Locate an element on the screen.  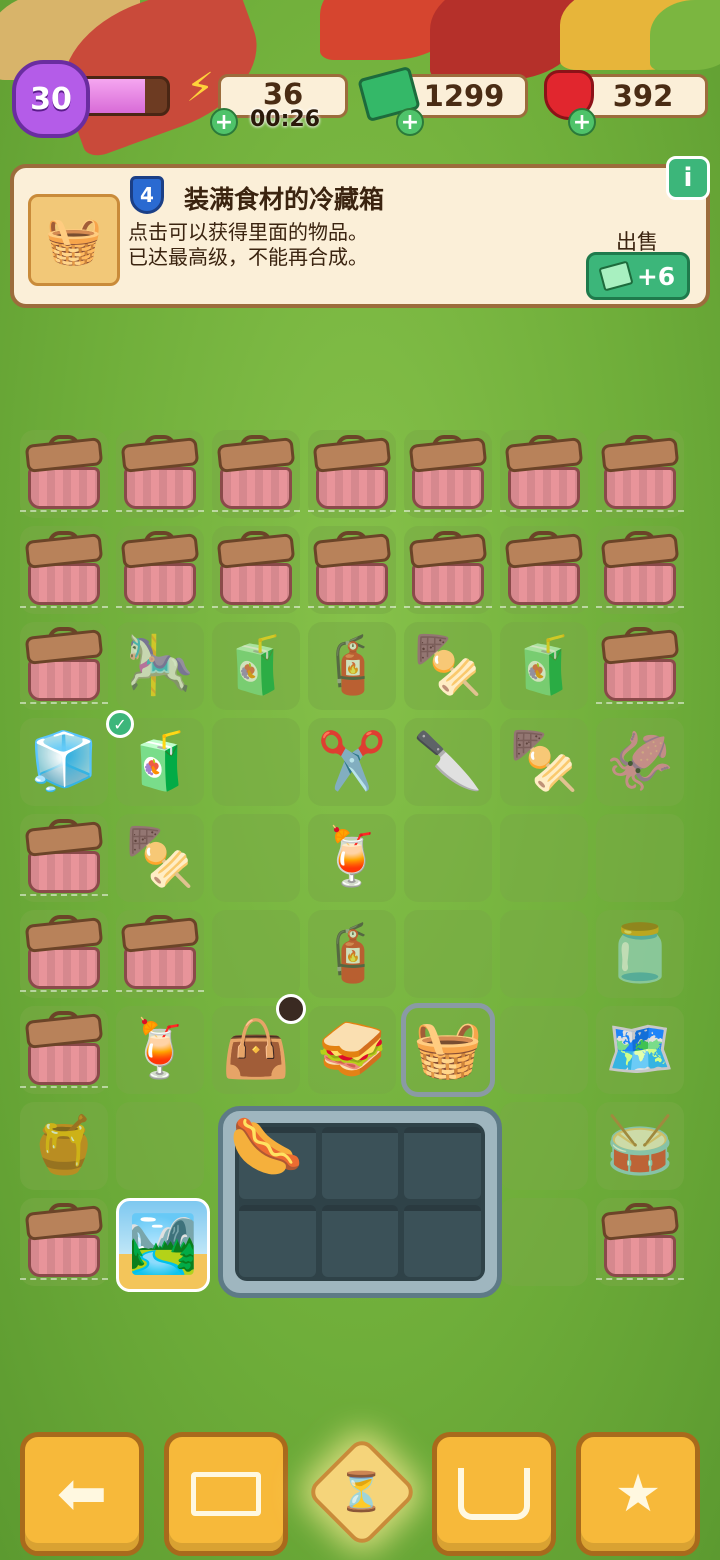
board-cell: 🔪 is located at coordinates (448, 762).